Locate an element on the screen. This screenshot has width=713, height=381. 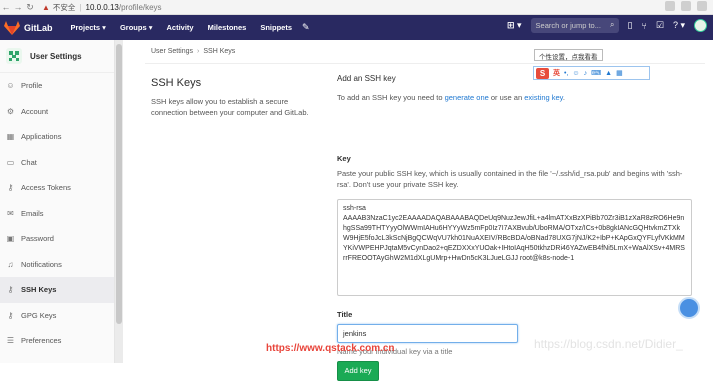
warning-triangle-icon: ▲ is located at coordinates (46, 7).